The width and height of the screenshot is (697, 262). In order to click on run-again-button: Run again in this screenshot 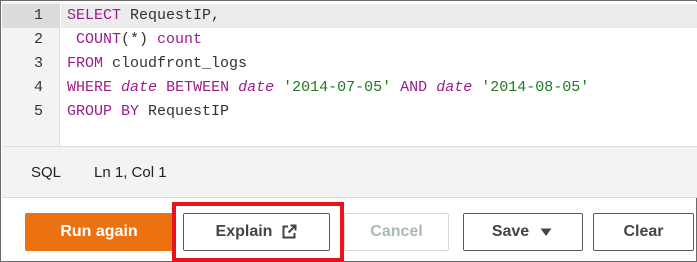, I will do `click(99, 232)`.